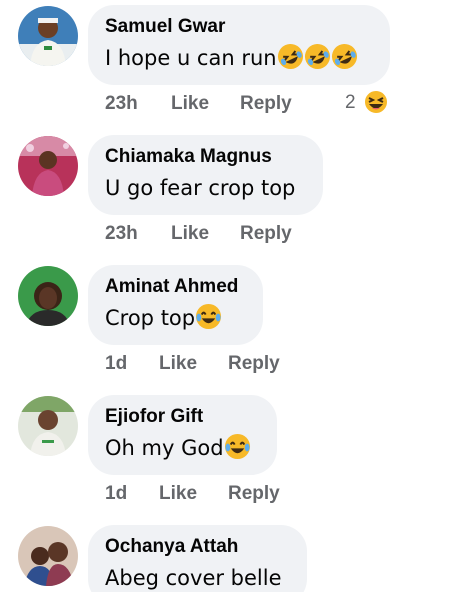 The width and height of the screenshot is (474, 592). I want to click on haha-reaction-icon, so click(376, 102).